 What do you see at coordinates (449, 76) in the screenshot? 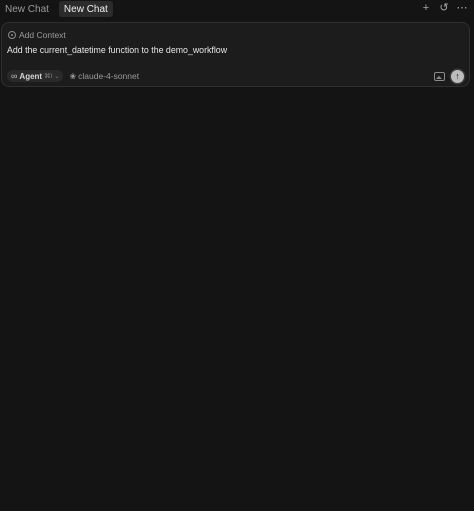
I see `composer-actions: ↑` at bounding box center [449, 76].